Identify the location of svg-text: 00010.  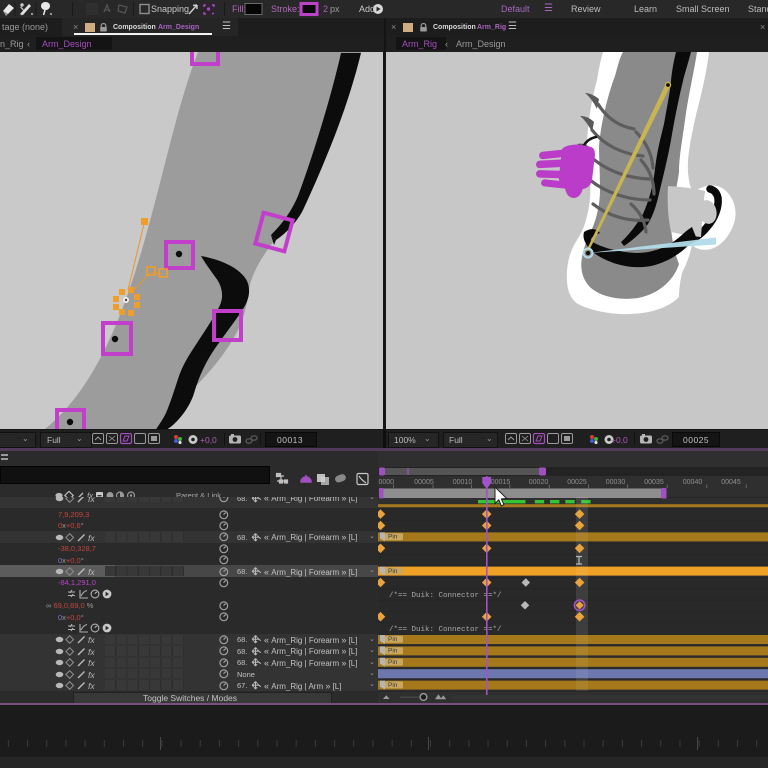
(463, 482).